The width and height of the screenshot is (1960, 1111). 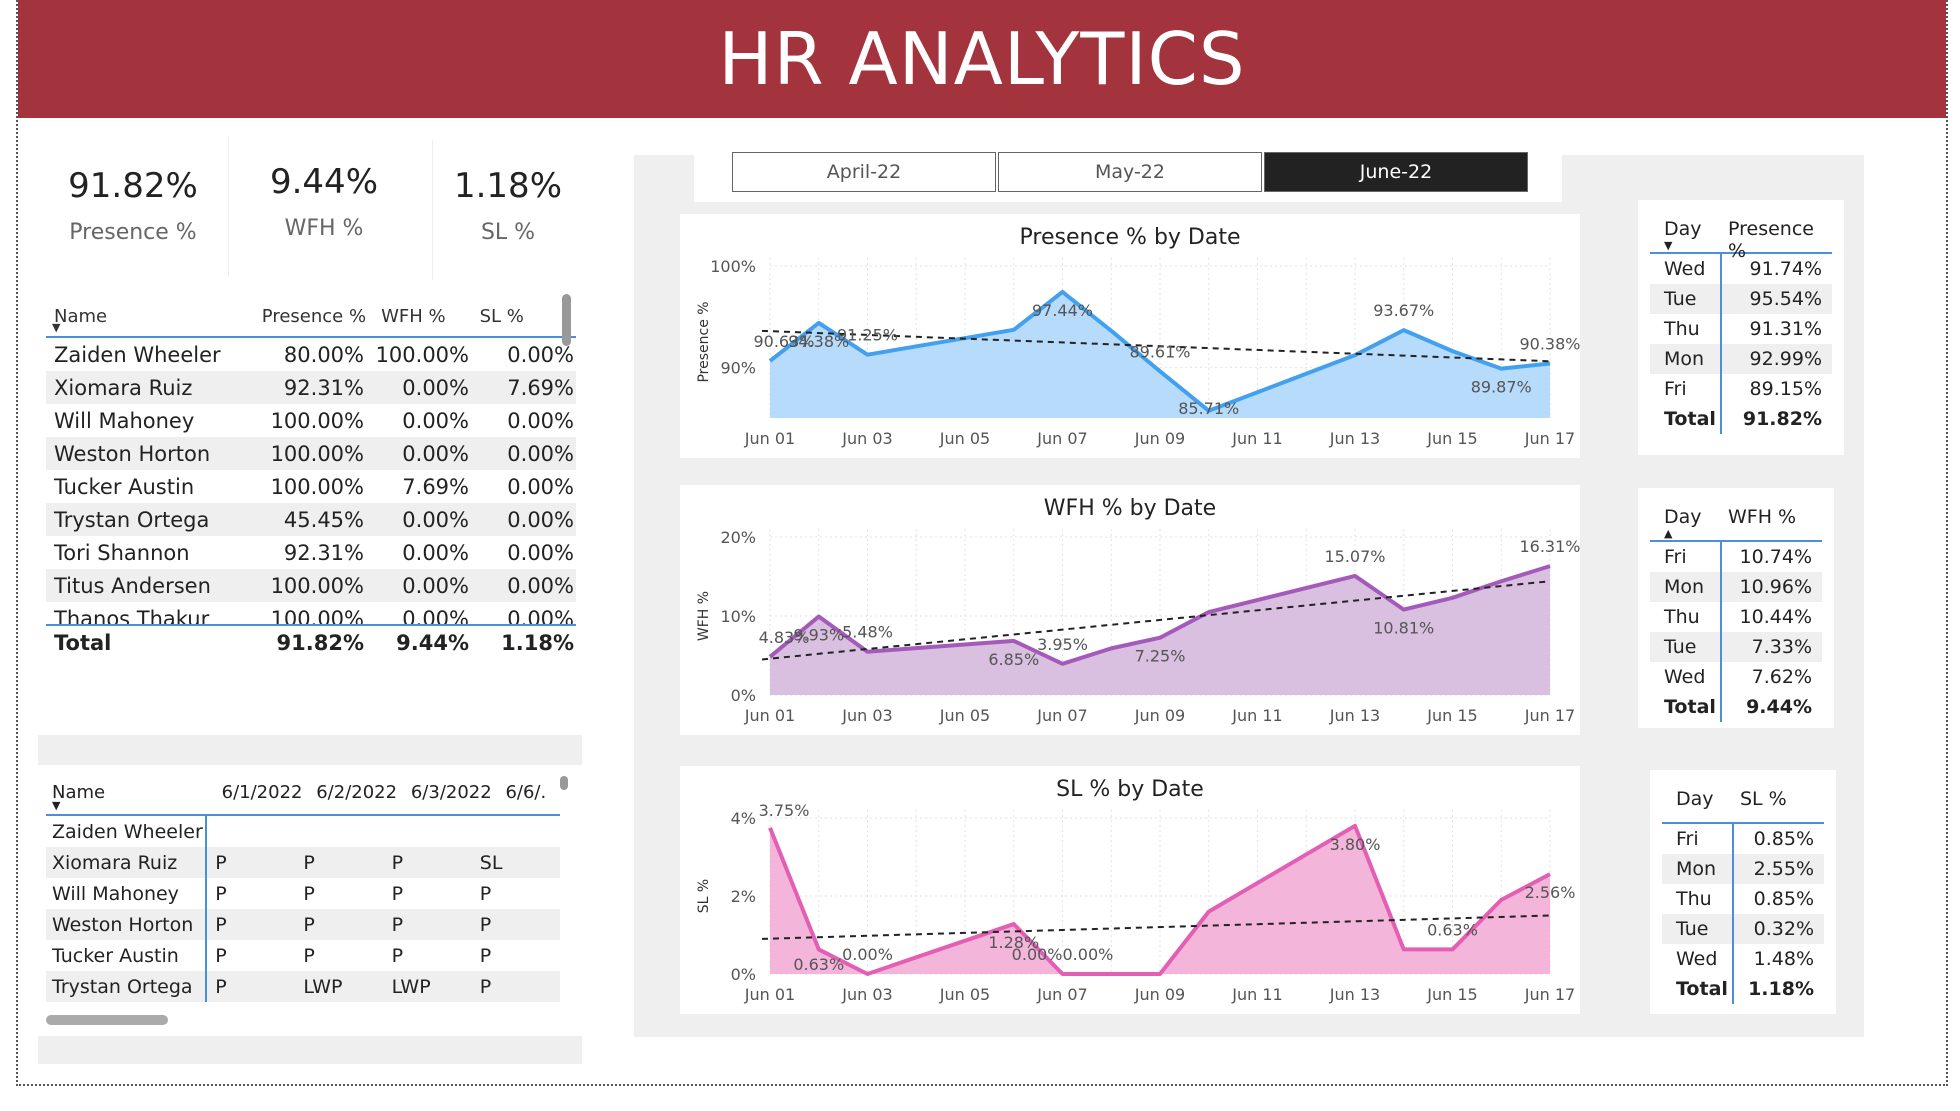 I want to click on day-row: Thu 91.31%, so click(x=1741, y=329).